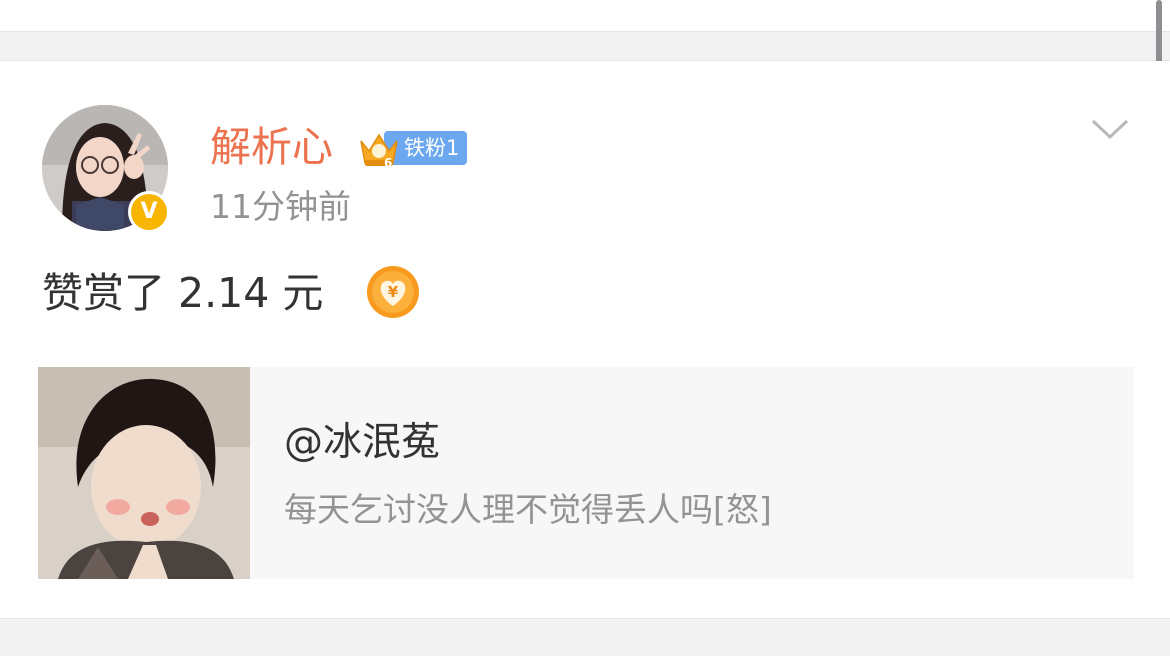 Image resolution: width=1170 pixels, height=656 pixels. Describe the element at coordinates (183, 293) in the screenshot. I see `post-content: 赞赏了 2.14 元` at that location.